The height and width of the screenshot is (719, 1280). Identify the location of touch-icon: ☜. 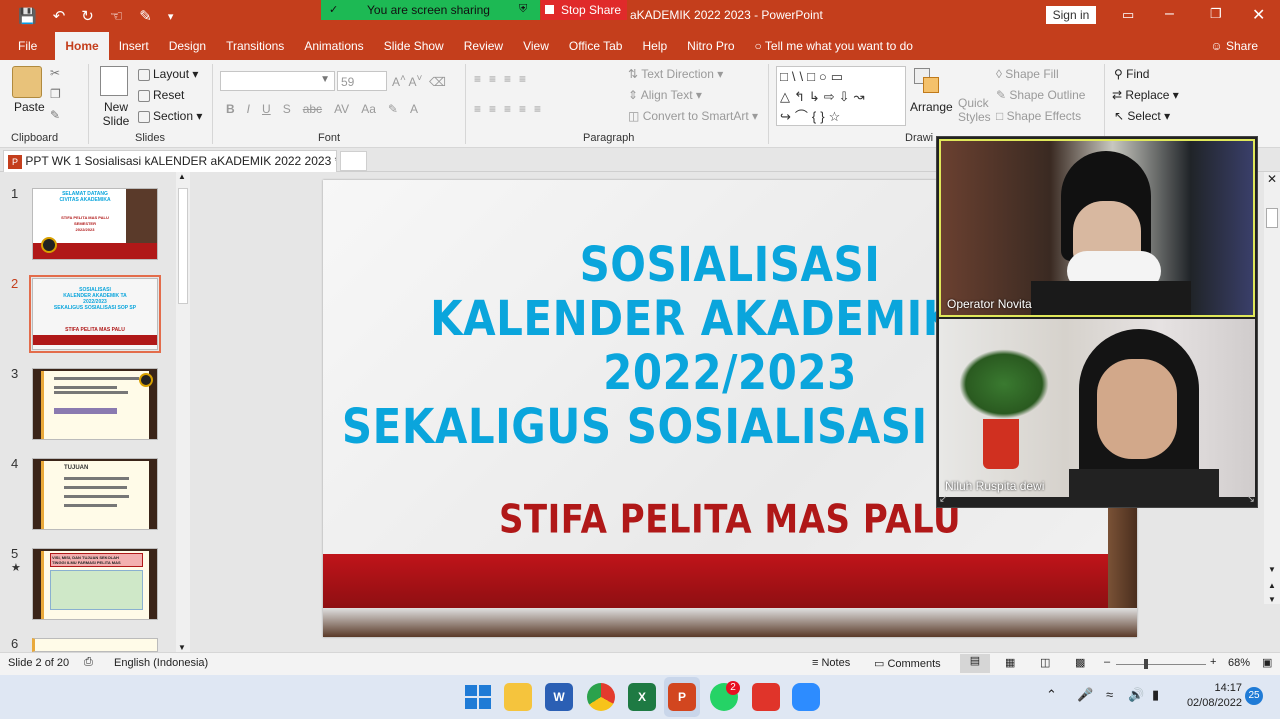
(116, 16).